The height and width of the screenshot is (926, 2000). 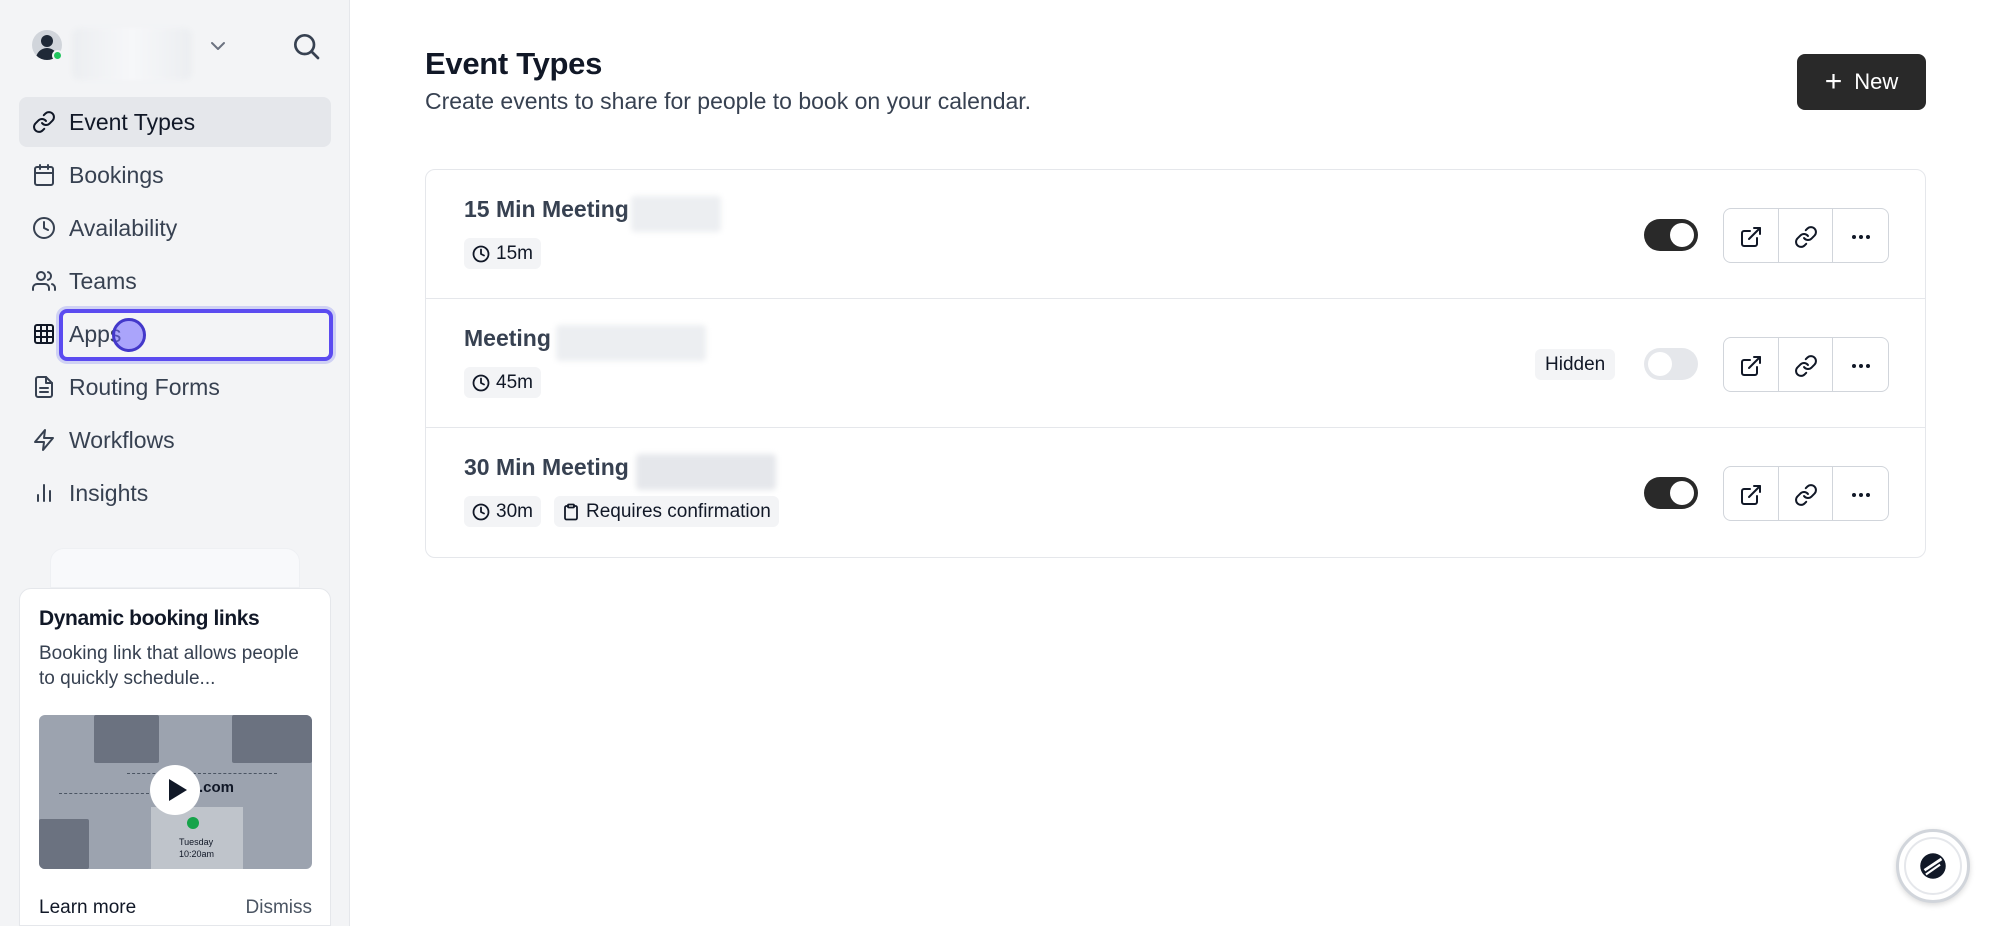 I want to click on event-badges: 45m, so click(x=509, y=382).